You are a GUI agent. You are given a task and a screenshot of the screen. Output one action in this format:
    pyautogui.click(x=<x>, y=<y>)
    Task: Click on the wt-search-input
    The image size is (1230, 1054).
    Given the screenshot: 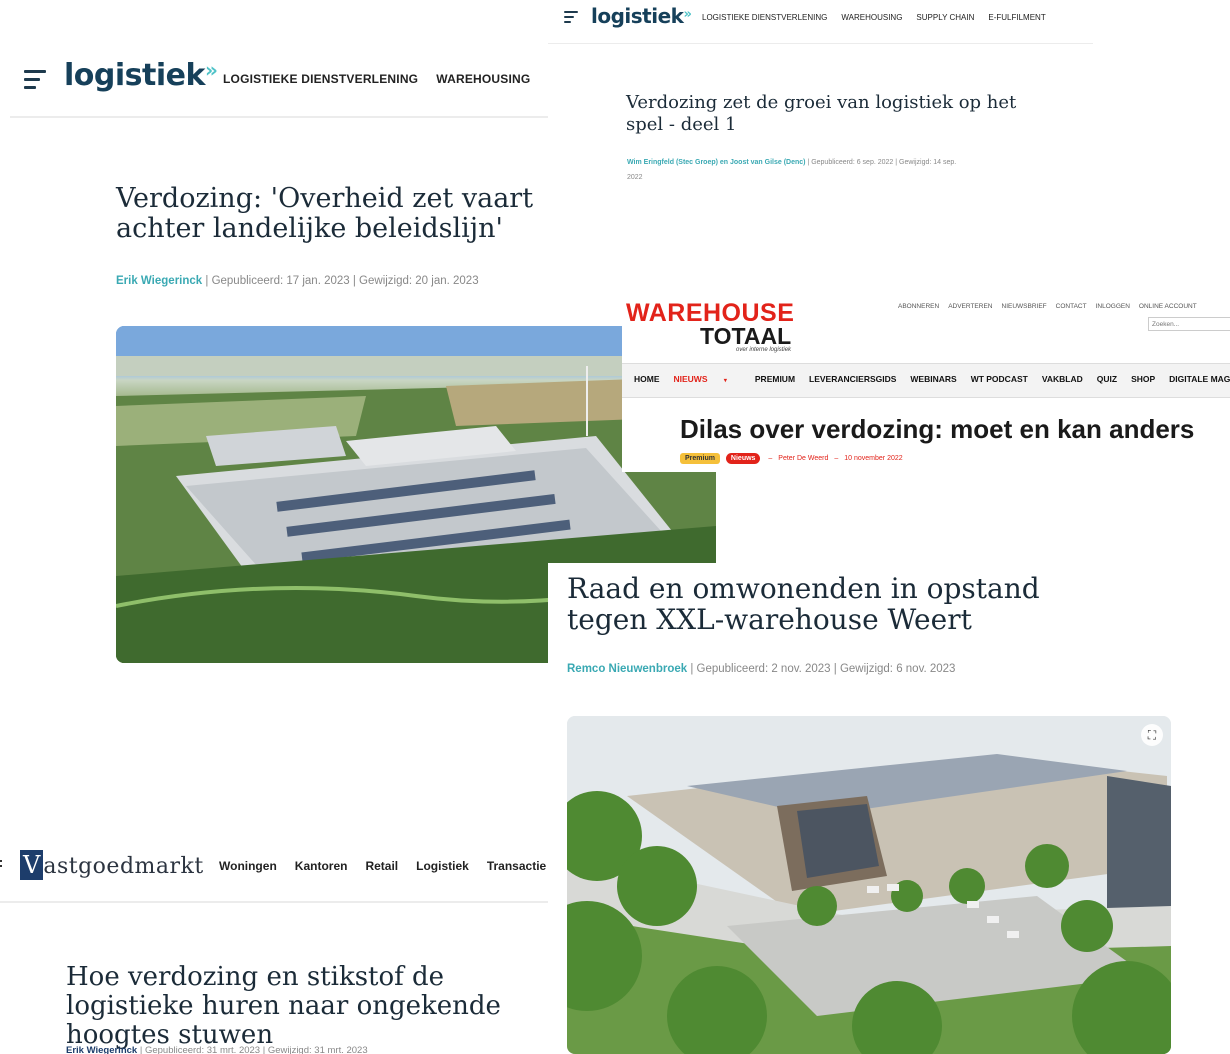 What is the action you would take?
    pyautogui.click(x=1189, y=324)
    